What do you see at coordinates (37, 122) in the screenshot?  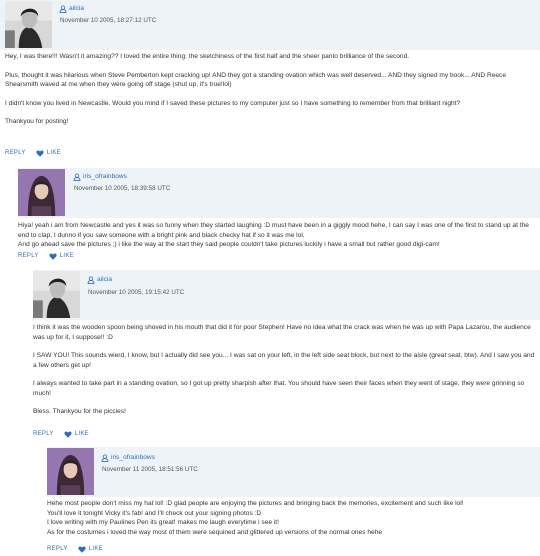 I see `comment-paragraph: Thankyou for posting!` at bounding box center [37, 122].